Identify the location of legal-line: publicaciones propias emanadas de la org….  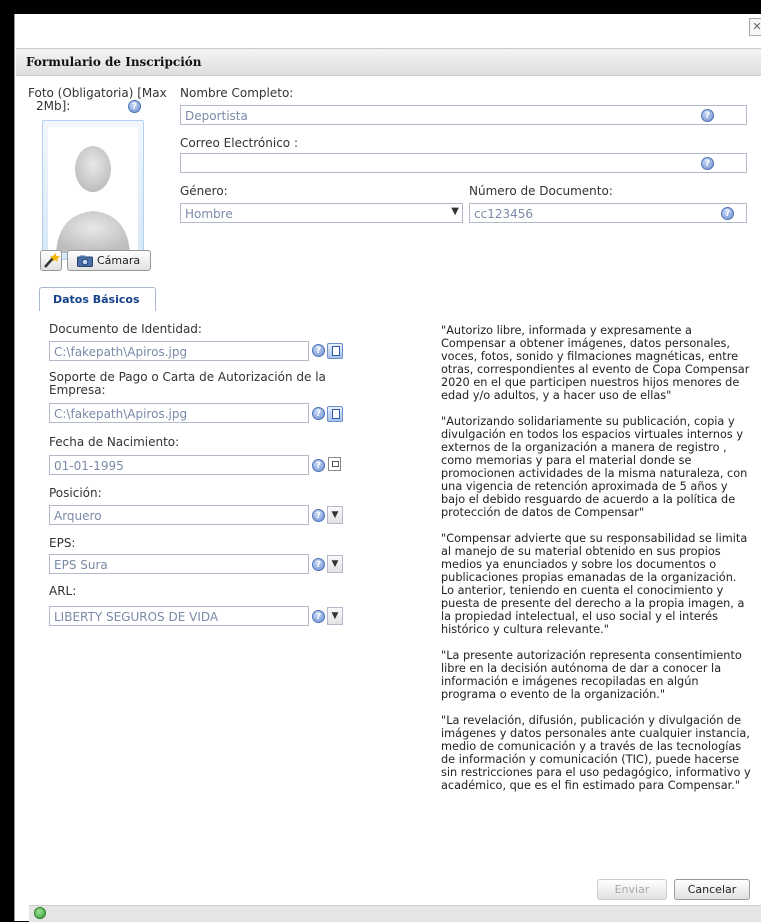
(589, 577).